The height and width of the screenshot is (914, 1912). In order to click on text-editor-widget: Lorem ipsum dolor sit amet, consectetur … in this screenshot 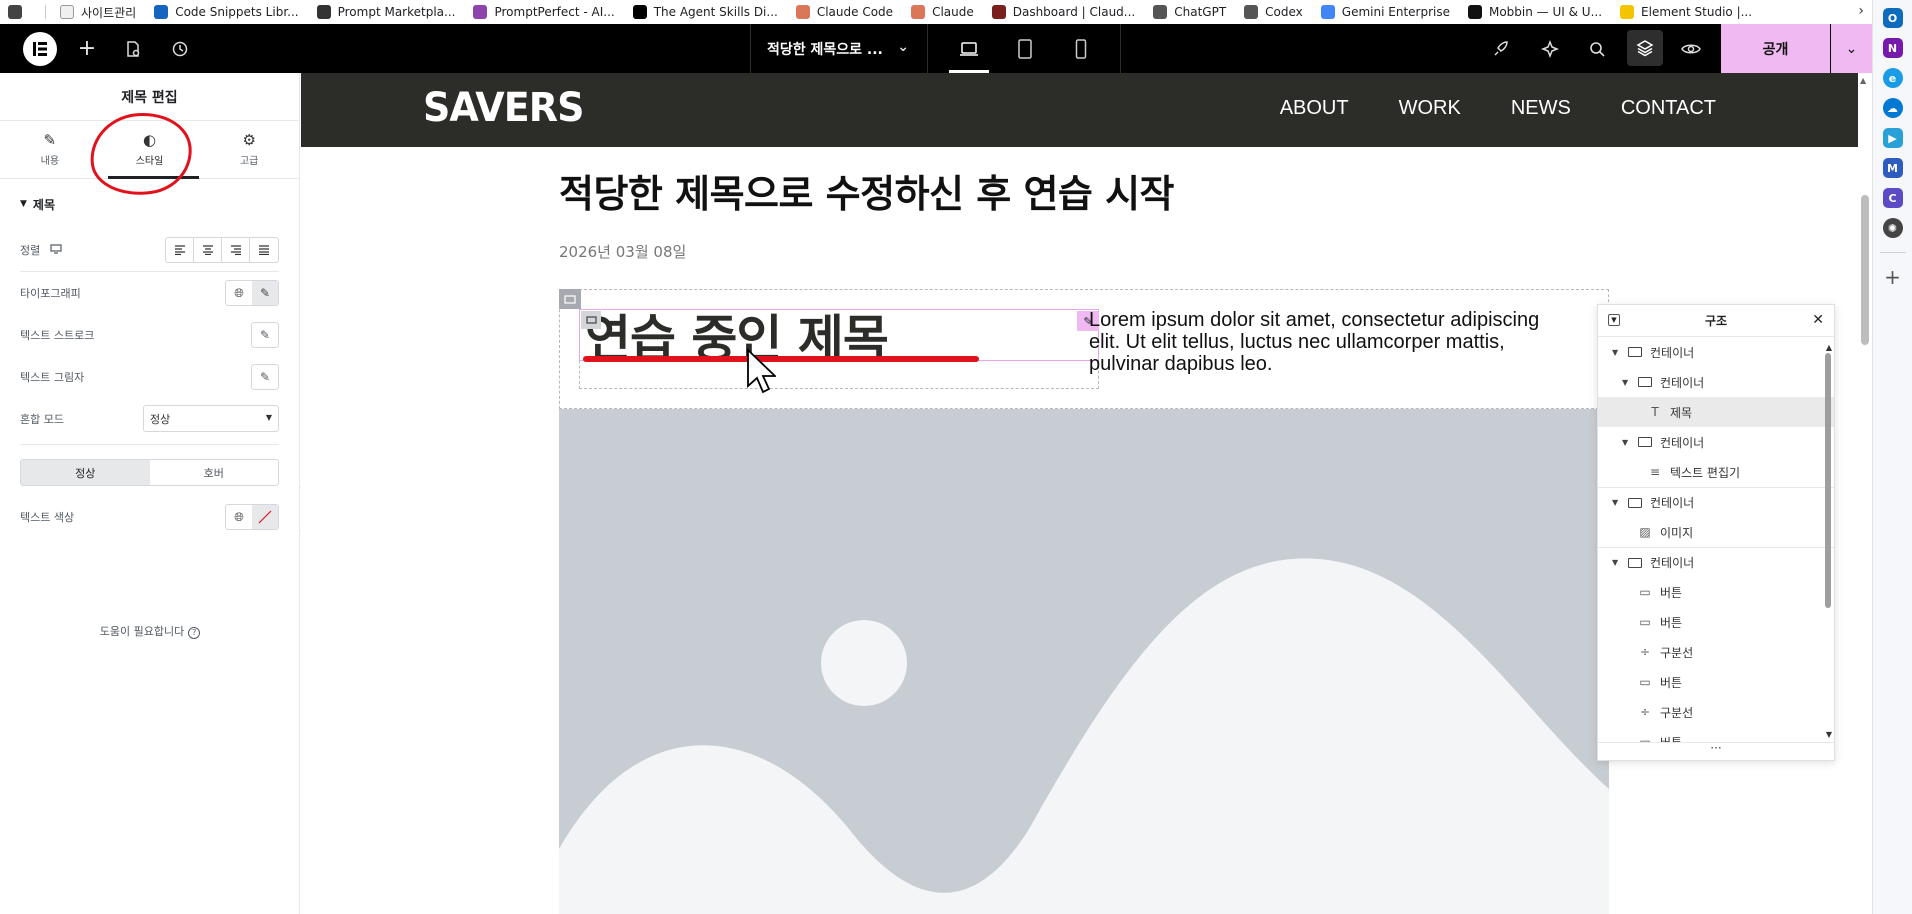, I will do `click(1329, 342)`.